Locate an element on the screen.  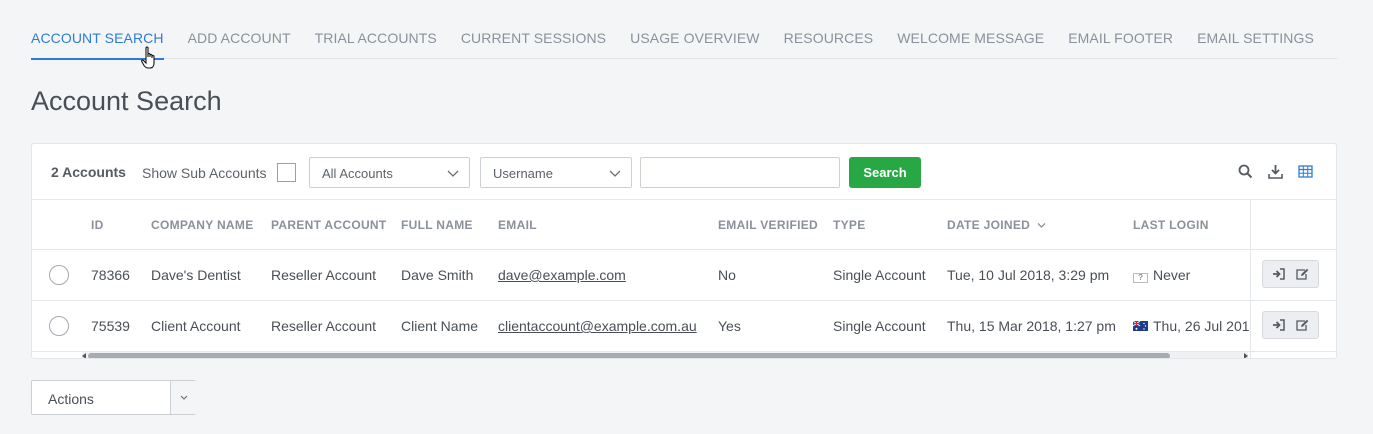
column-header-parent: PARENT ACCOUNT is located at coordinates (329, 225).